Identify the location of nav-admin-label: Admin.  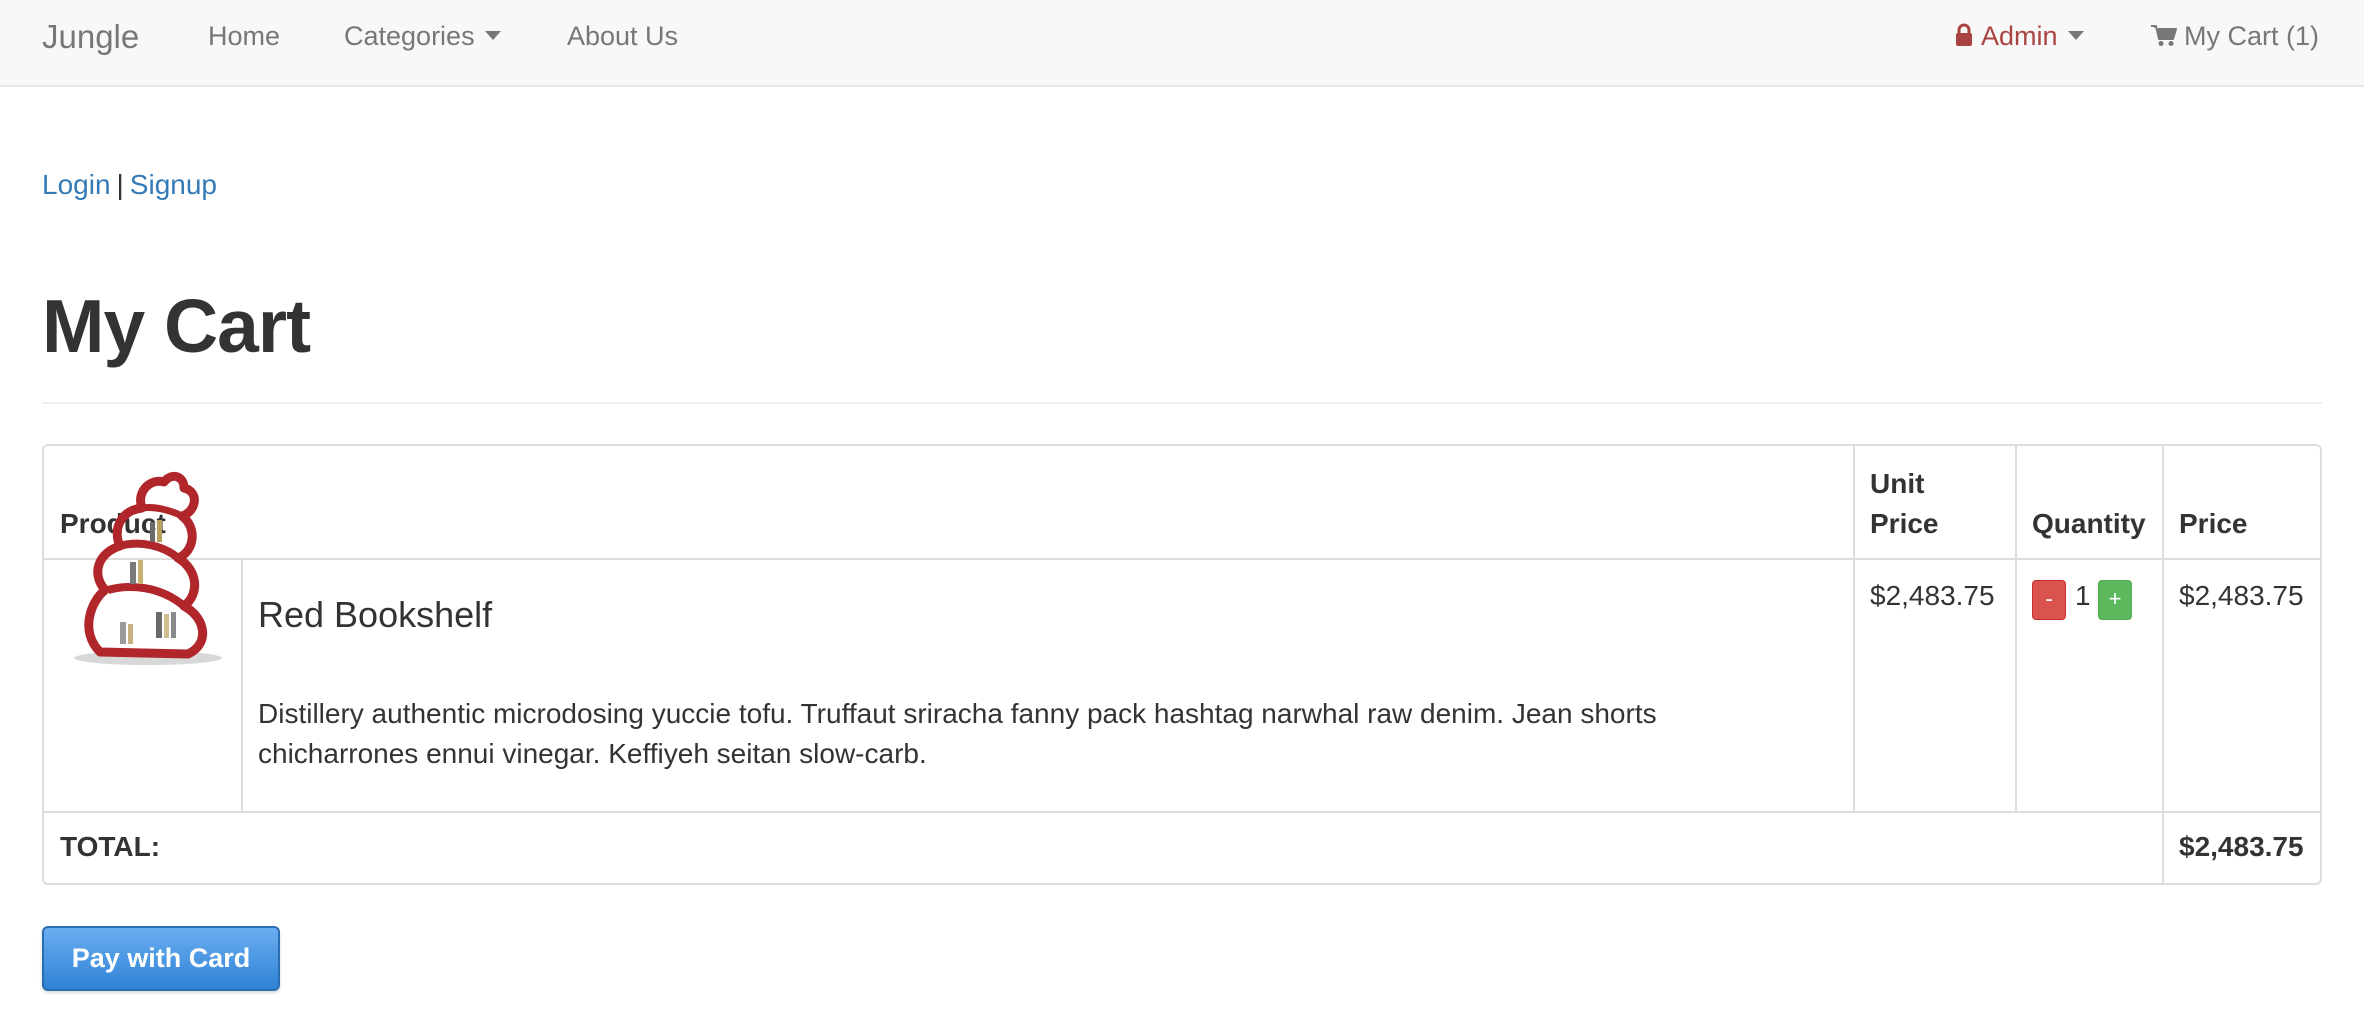
(2019, 36).